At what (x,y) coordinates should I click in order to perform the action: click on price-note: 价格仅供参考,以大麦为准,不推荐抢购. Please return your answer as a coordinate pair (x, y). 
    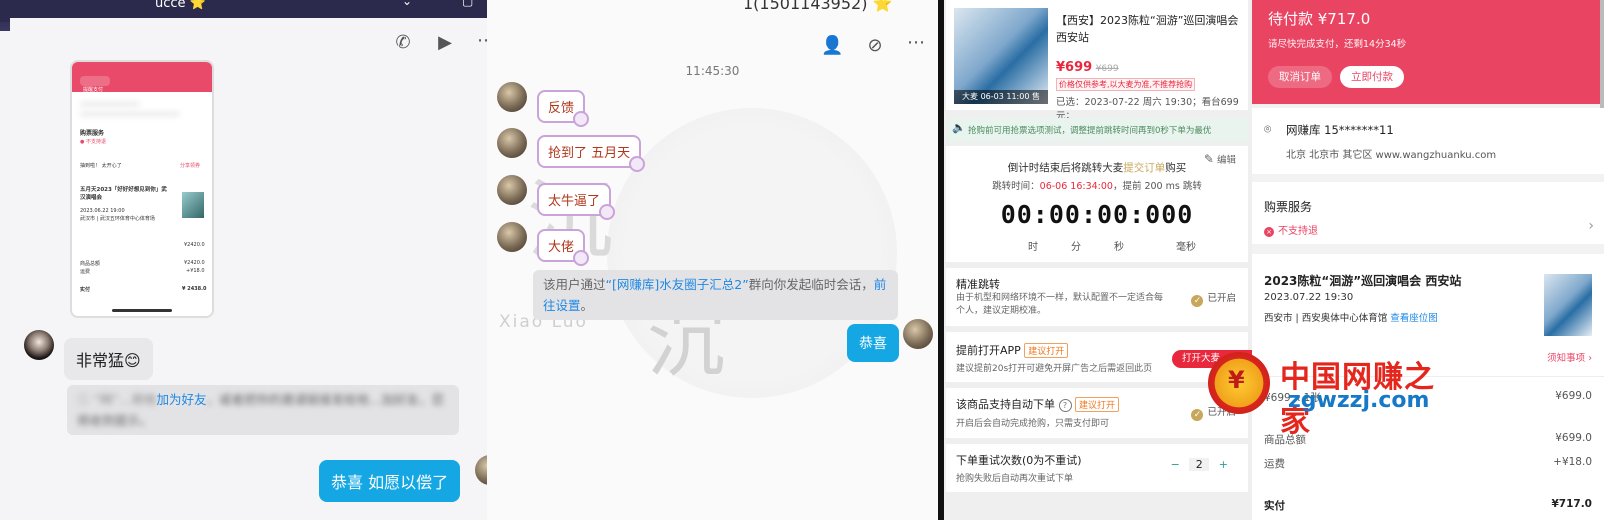
    Looking at the image, I should click on (1126, 84).